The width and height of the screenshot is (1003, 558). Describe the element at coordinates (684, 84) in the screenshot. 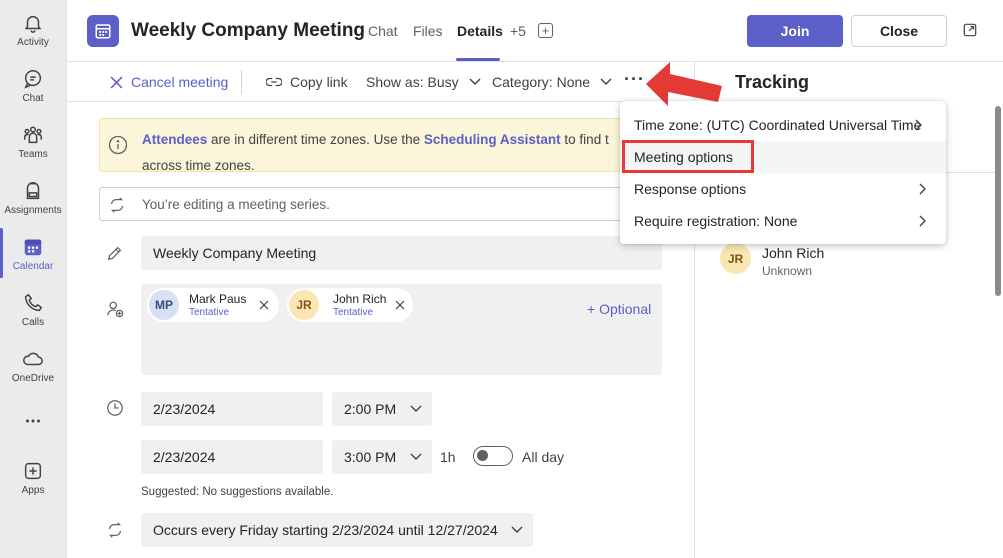

I see `annotation-arrow-icon` at that location.